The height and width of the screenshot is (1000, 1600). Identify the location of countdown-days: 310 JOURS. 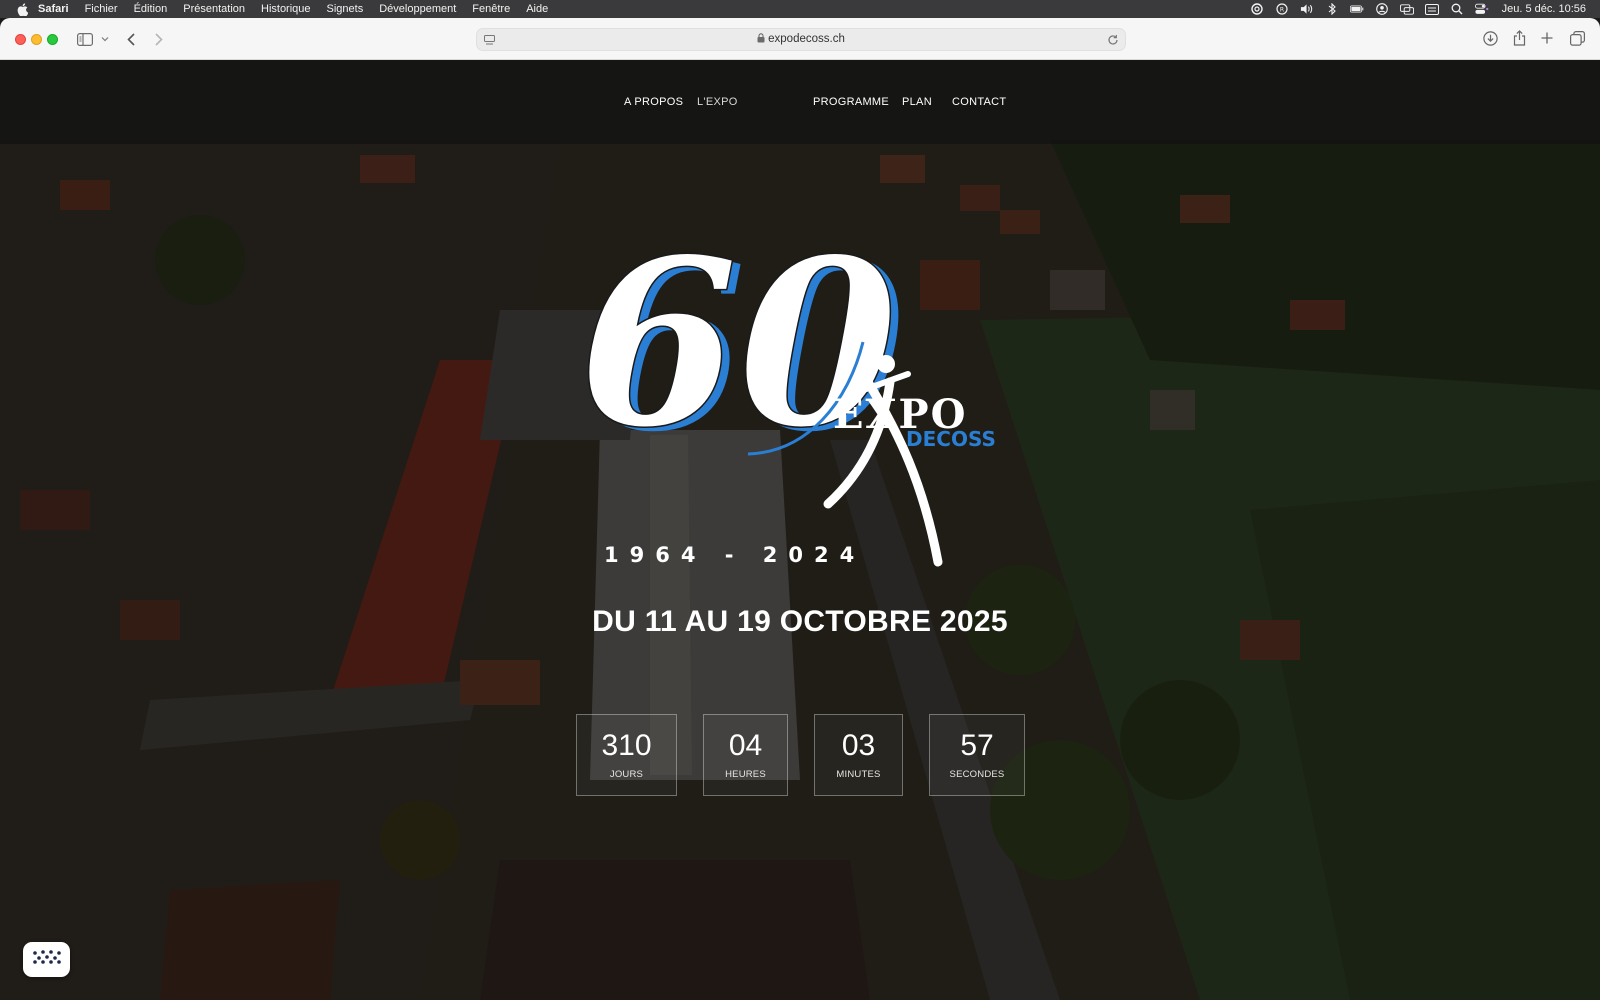
(626, 755).